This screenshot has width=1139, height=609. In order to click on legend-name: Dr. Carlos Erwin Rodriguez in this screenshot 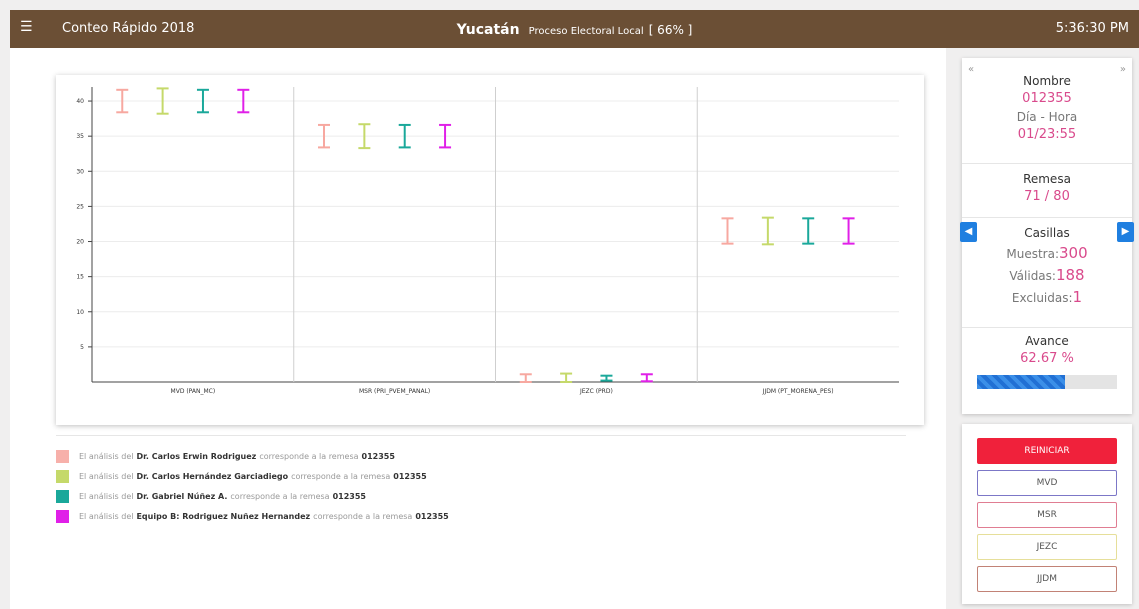, I will do `click(196, 456)`.